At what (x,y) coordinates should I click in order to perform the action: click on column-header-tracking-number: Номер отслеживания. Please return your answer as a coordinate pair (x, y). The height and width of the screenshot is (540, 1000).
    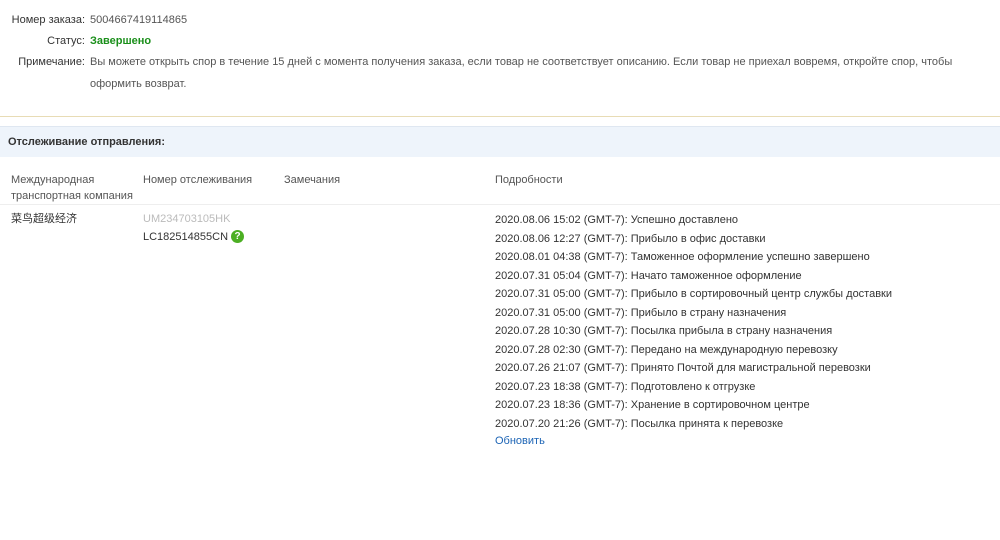
    Looking at the image, I should click on (198, 180).